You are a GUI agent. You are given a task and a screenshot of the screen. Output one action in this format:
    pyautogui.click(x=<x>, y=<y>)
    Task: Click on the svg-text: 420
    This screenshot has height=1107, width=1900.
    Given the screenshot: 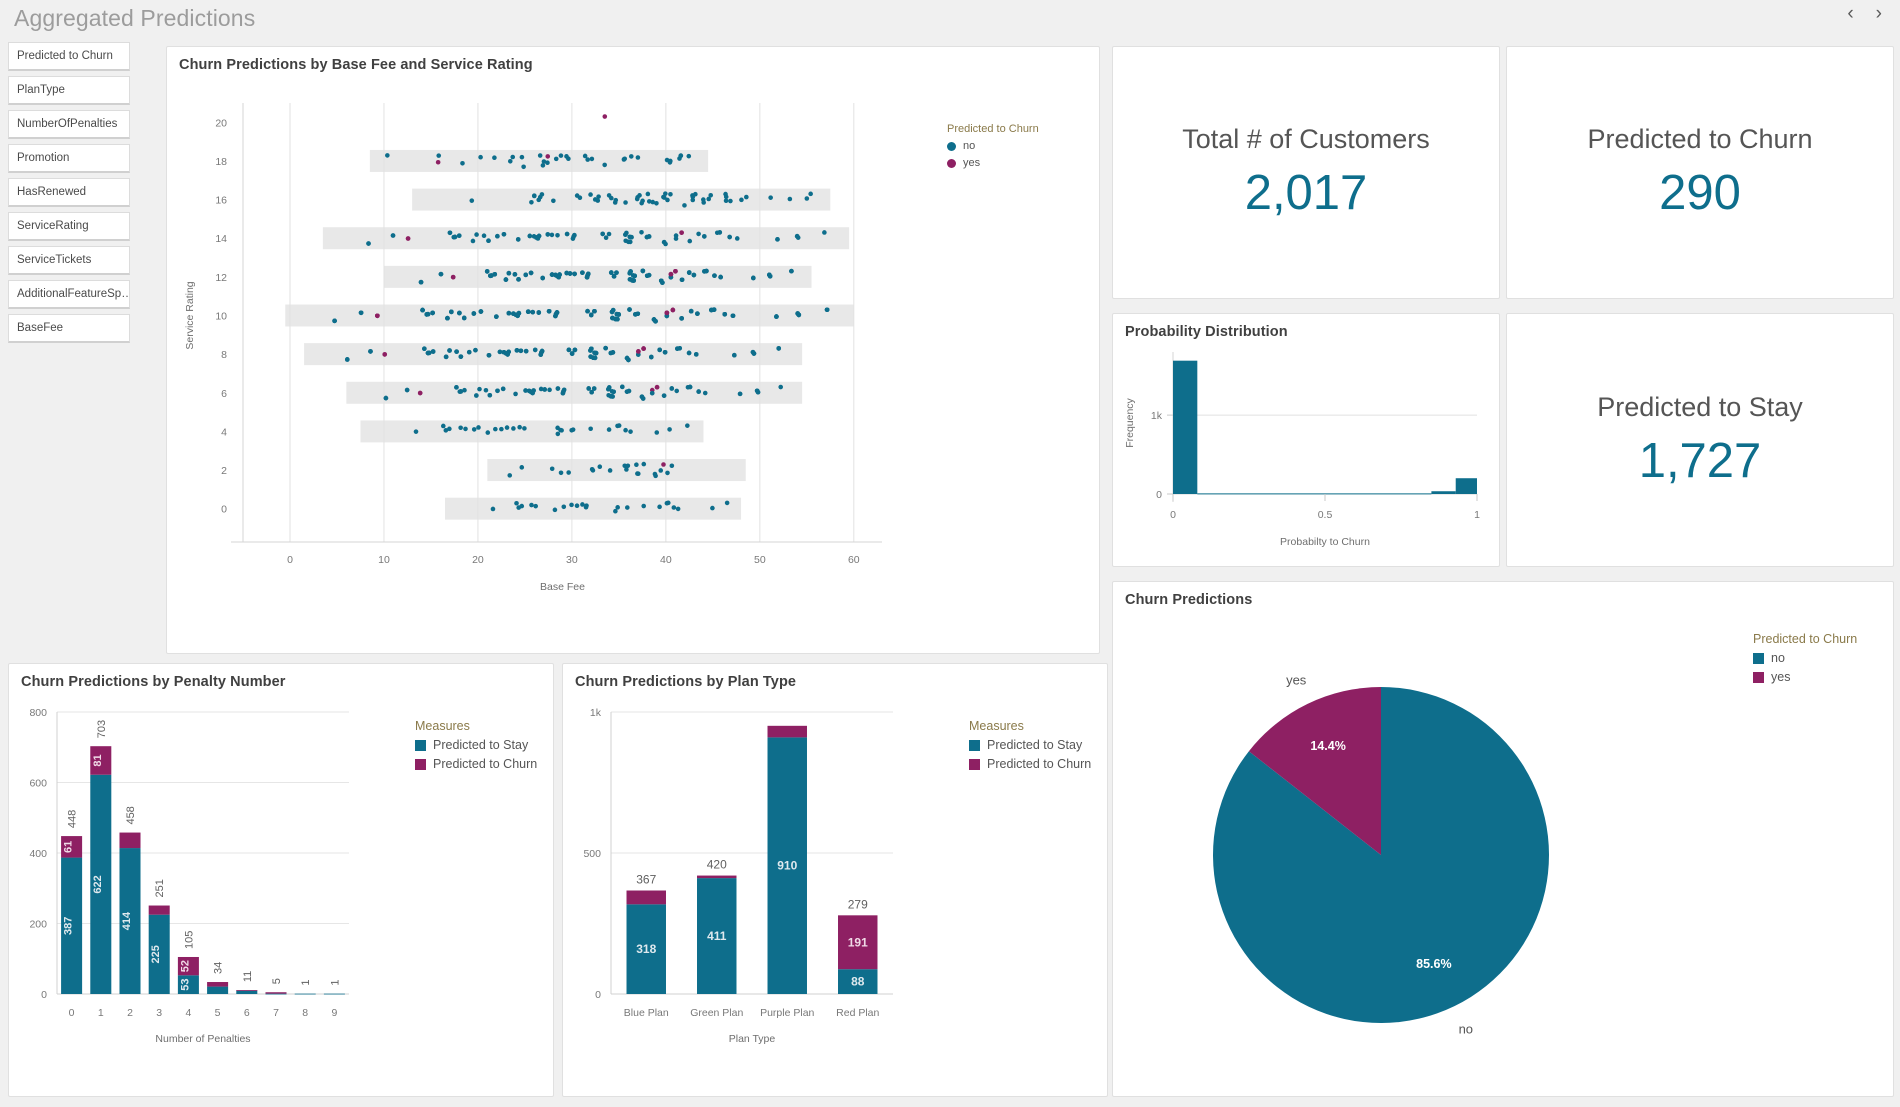 What is the action you would take?
    pyautogui.click(x=717, y=865)
    